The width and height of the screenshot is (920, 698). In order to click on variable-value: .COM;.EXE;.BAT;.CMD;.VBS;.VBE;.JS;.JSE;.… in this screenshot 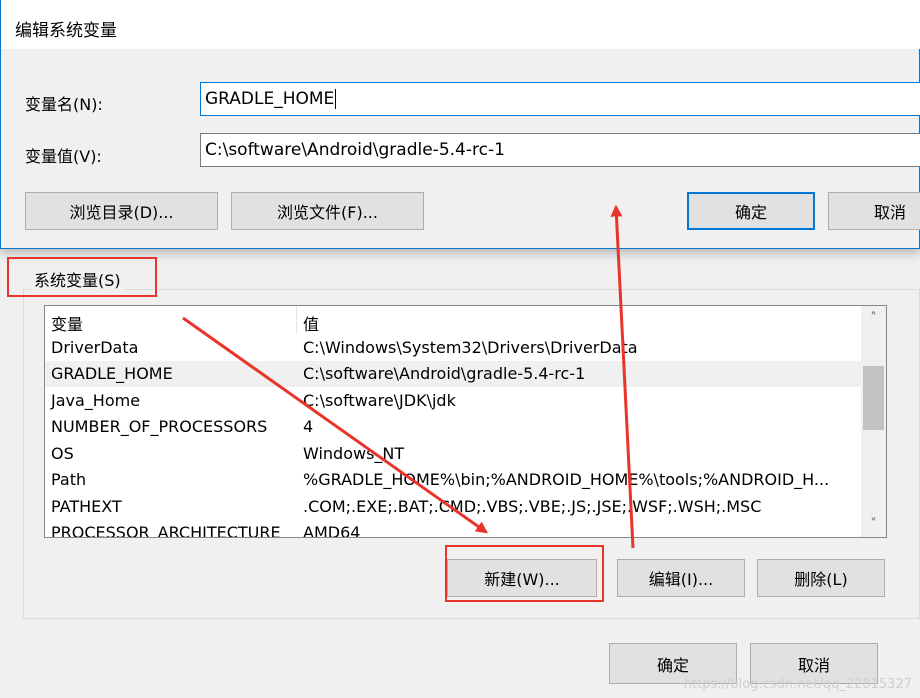, I will do `click(532, 506)`.